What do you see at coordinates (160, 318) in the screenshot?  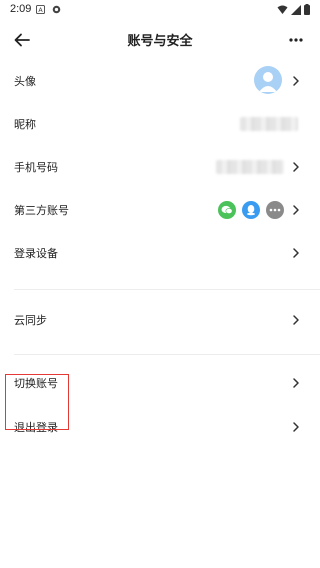 I see `row-cloud-sync: 云同步` at bounding box center [160, 318].